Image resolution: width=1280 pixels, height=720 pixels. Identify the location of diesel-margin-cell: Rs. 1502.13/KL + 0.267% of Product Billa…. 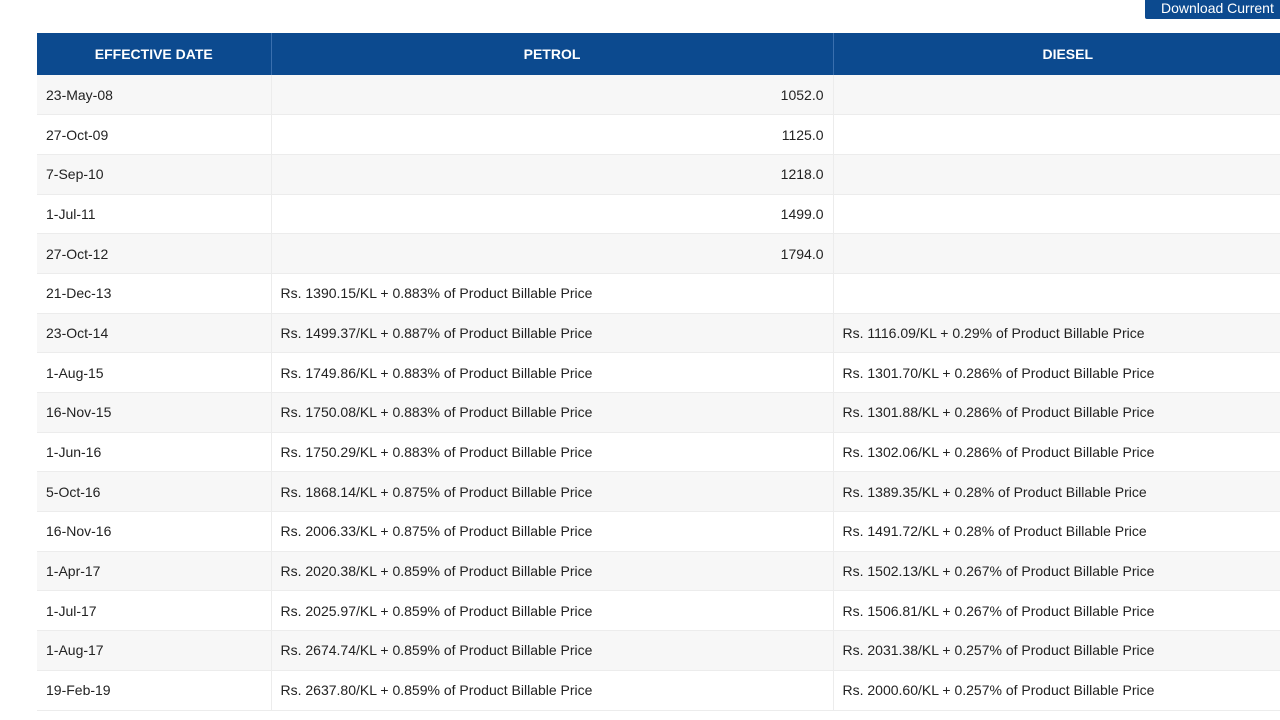
(1056, 571).